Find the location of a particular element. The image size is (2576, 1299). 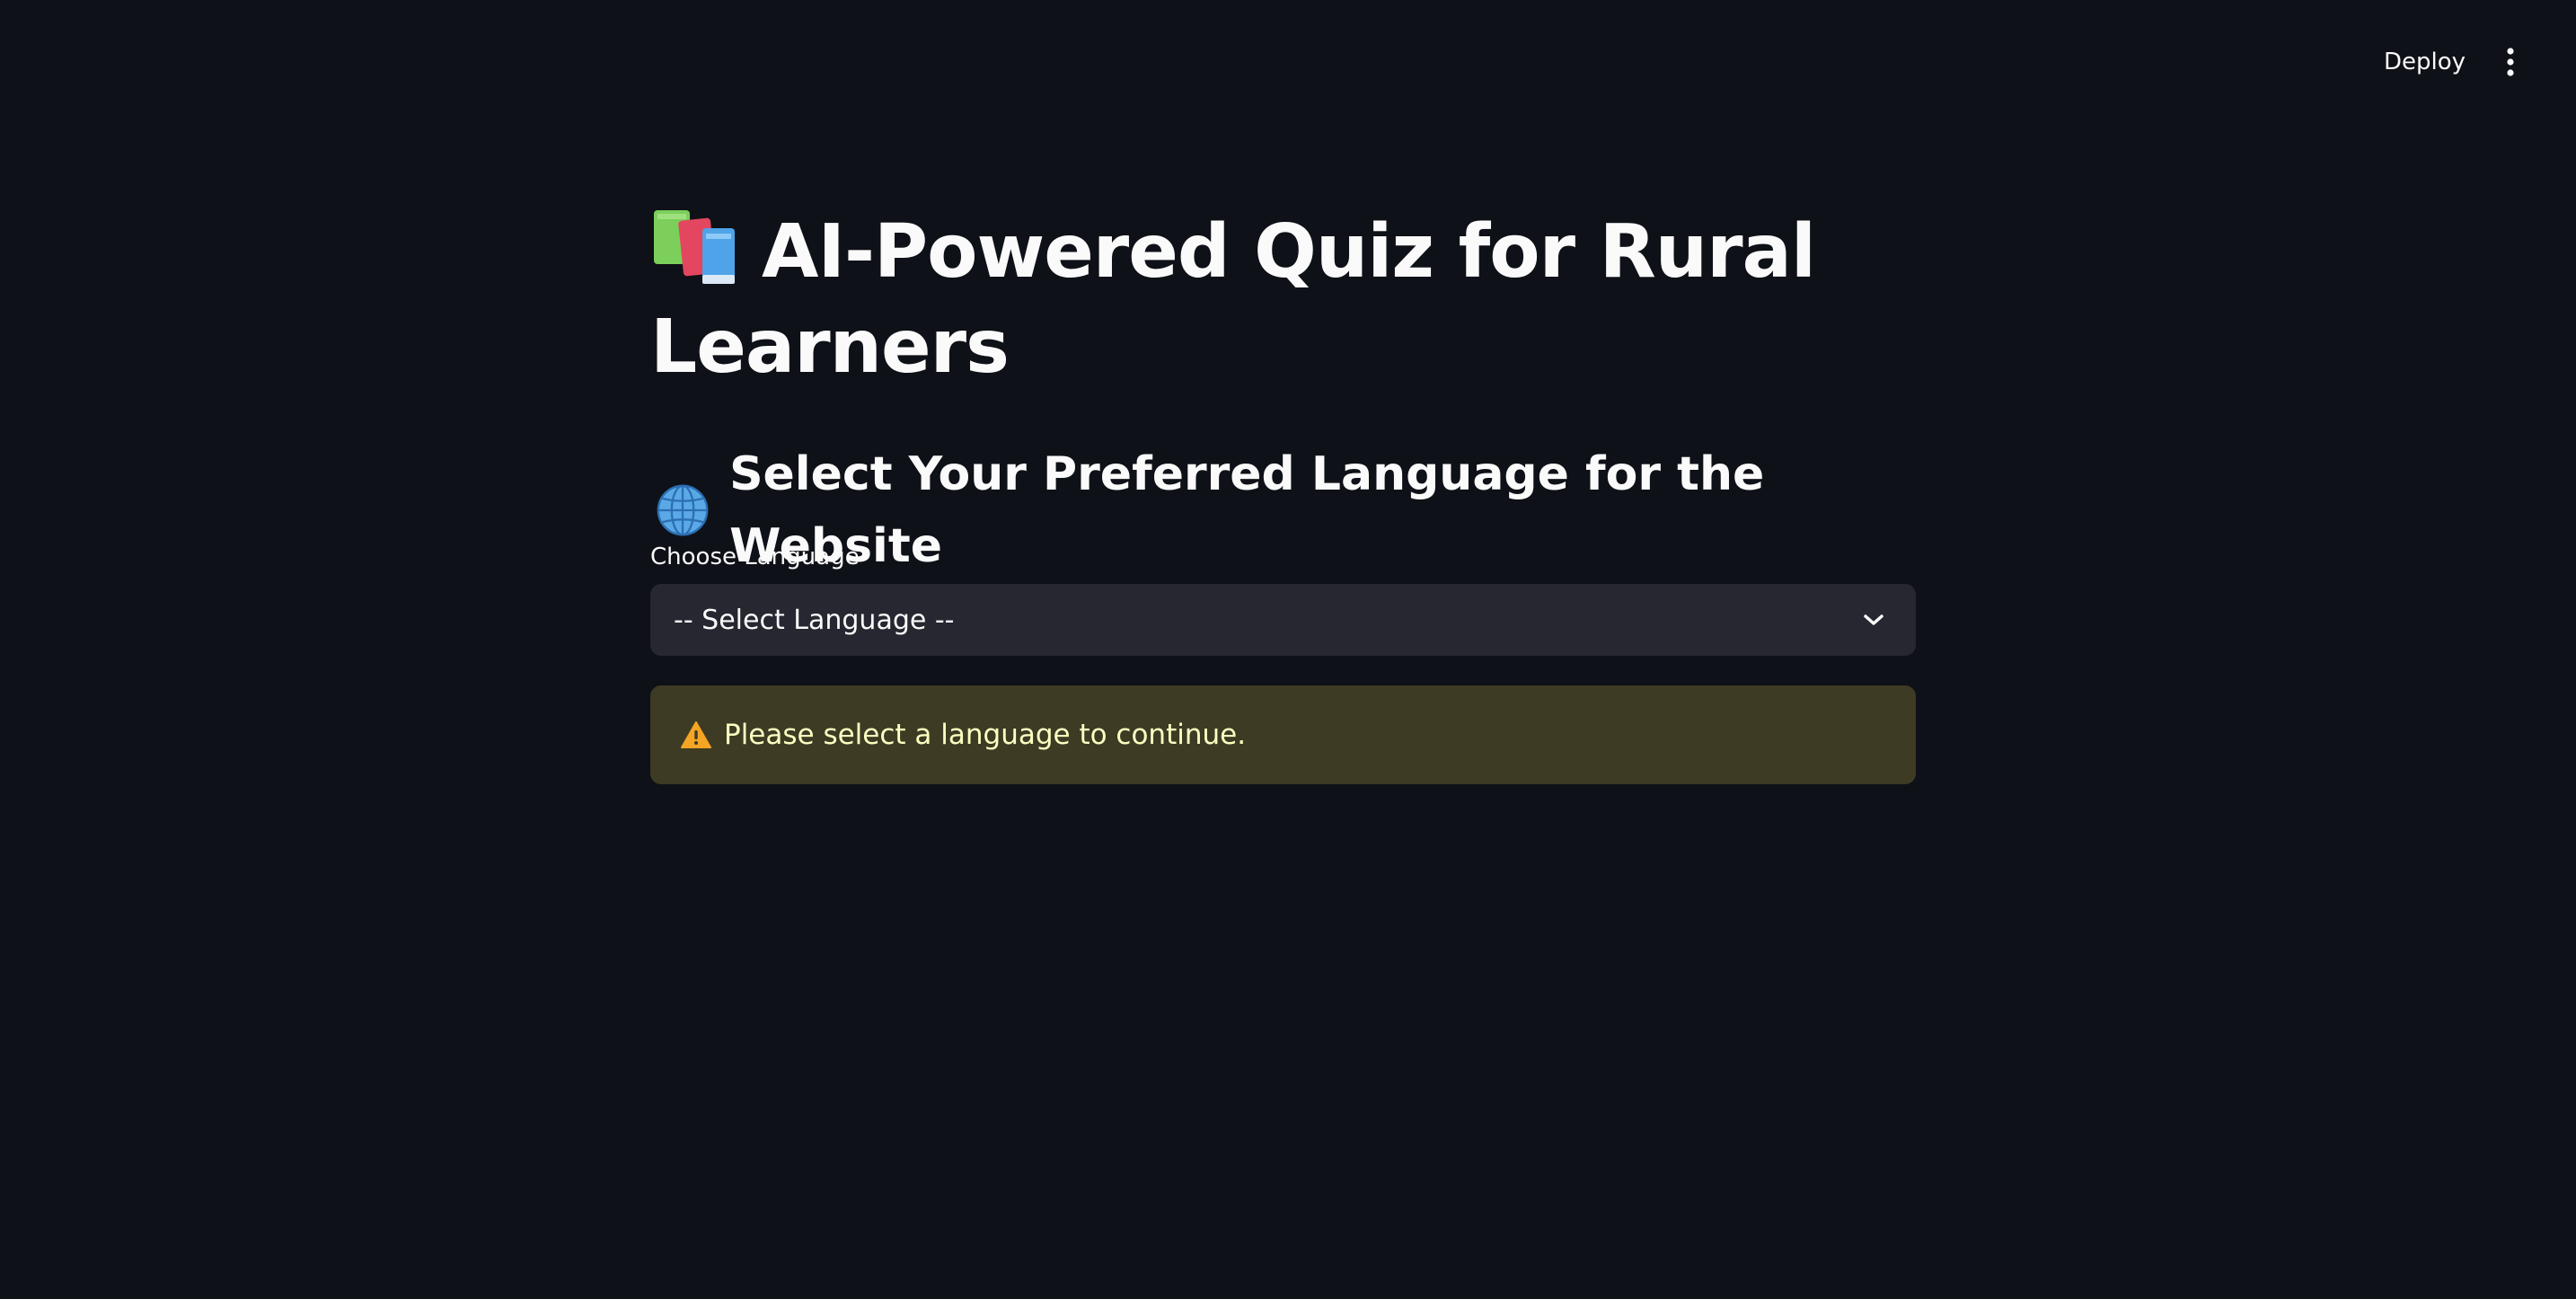

top-header: Deploy is located at coordinates (1288, 61).